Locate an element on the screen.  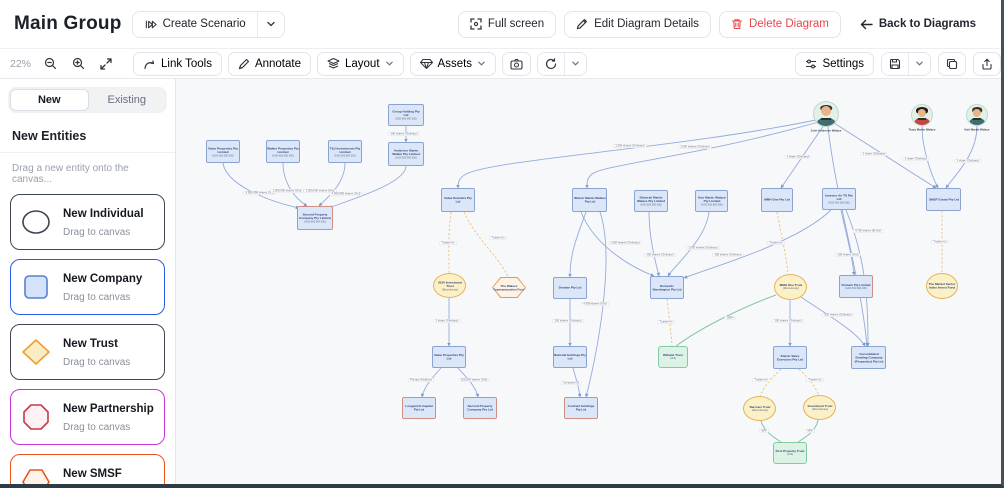
zoom-in-button is located at coordinates (78, 64).